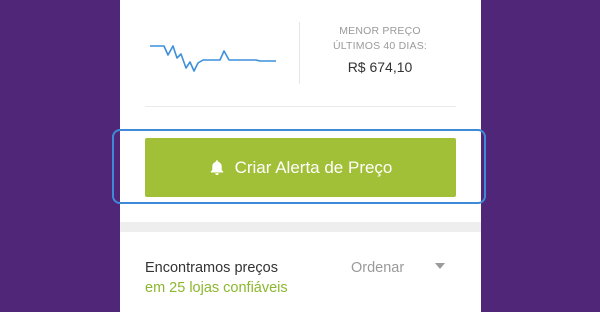 This screenshot has width=600, height=312. I want to click on results-title: Encontramos preços, so click(211, 268).